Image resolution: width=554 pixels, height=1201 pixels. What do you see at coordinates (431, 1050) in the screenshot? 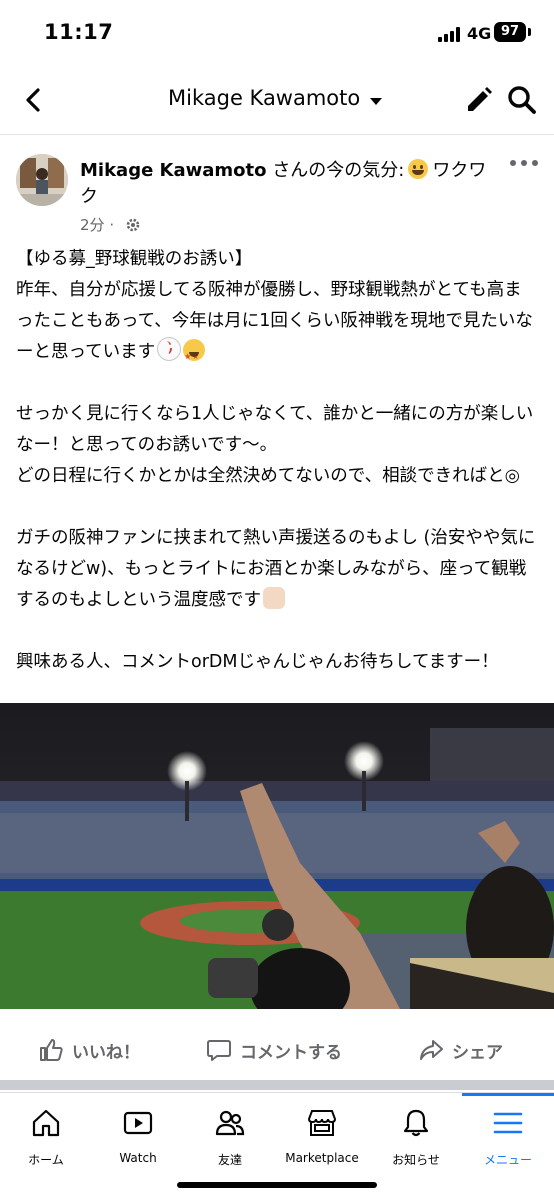
I see `share-icon` at bounding box center [431, 1050].